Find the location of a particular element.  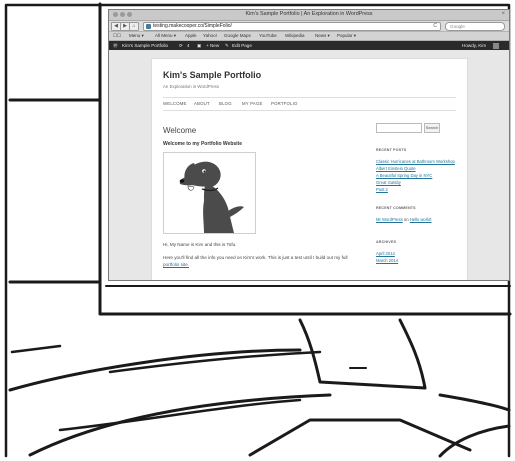

close-icon: × is located at coordinates (503, 14).